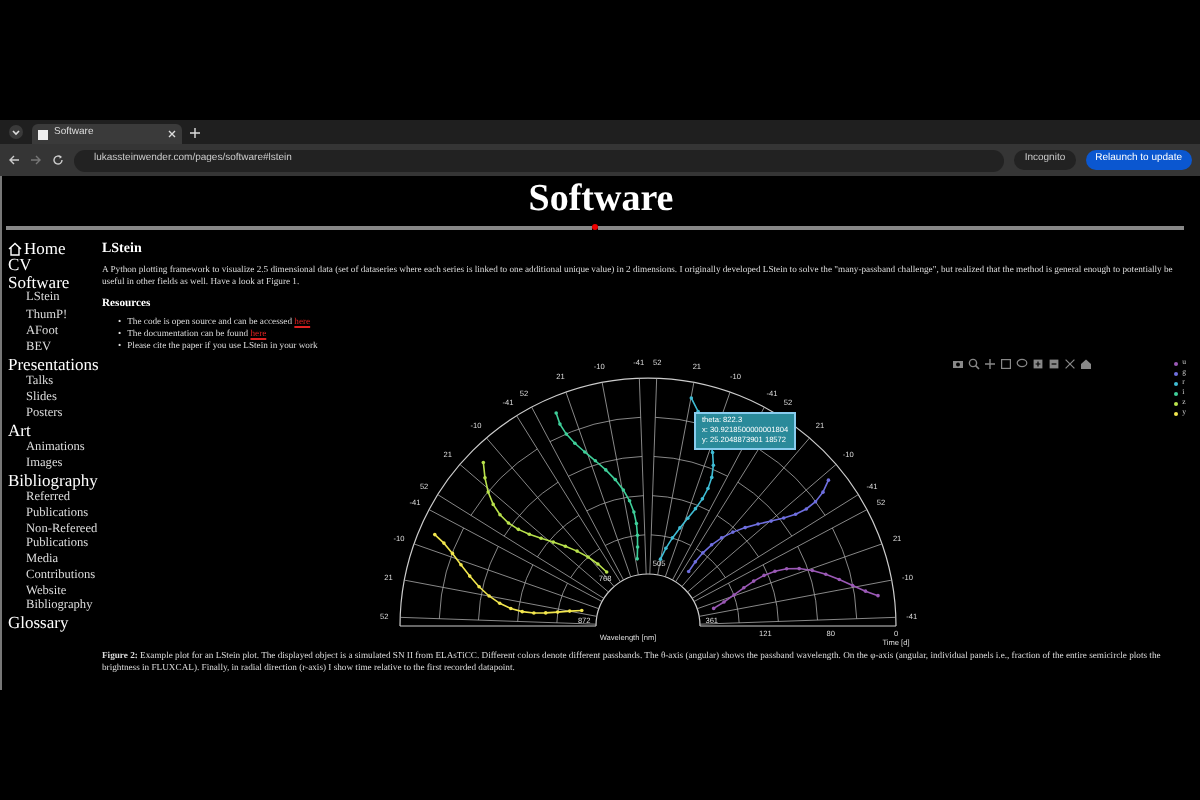 This screenshot has width=1200, height=800. Describe the element at coordinates (14, 160) in the screenshot. I see `back-arrow-icon` at that location.